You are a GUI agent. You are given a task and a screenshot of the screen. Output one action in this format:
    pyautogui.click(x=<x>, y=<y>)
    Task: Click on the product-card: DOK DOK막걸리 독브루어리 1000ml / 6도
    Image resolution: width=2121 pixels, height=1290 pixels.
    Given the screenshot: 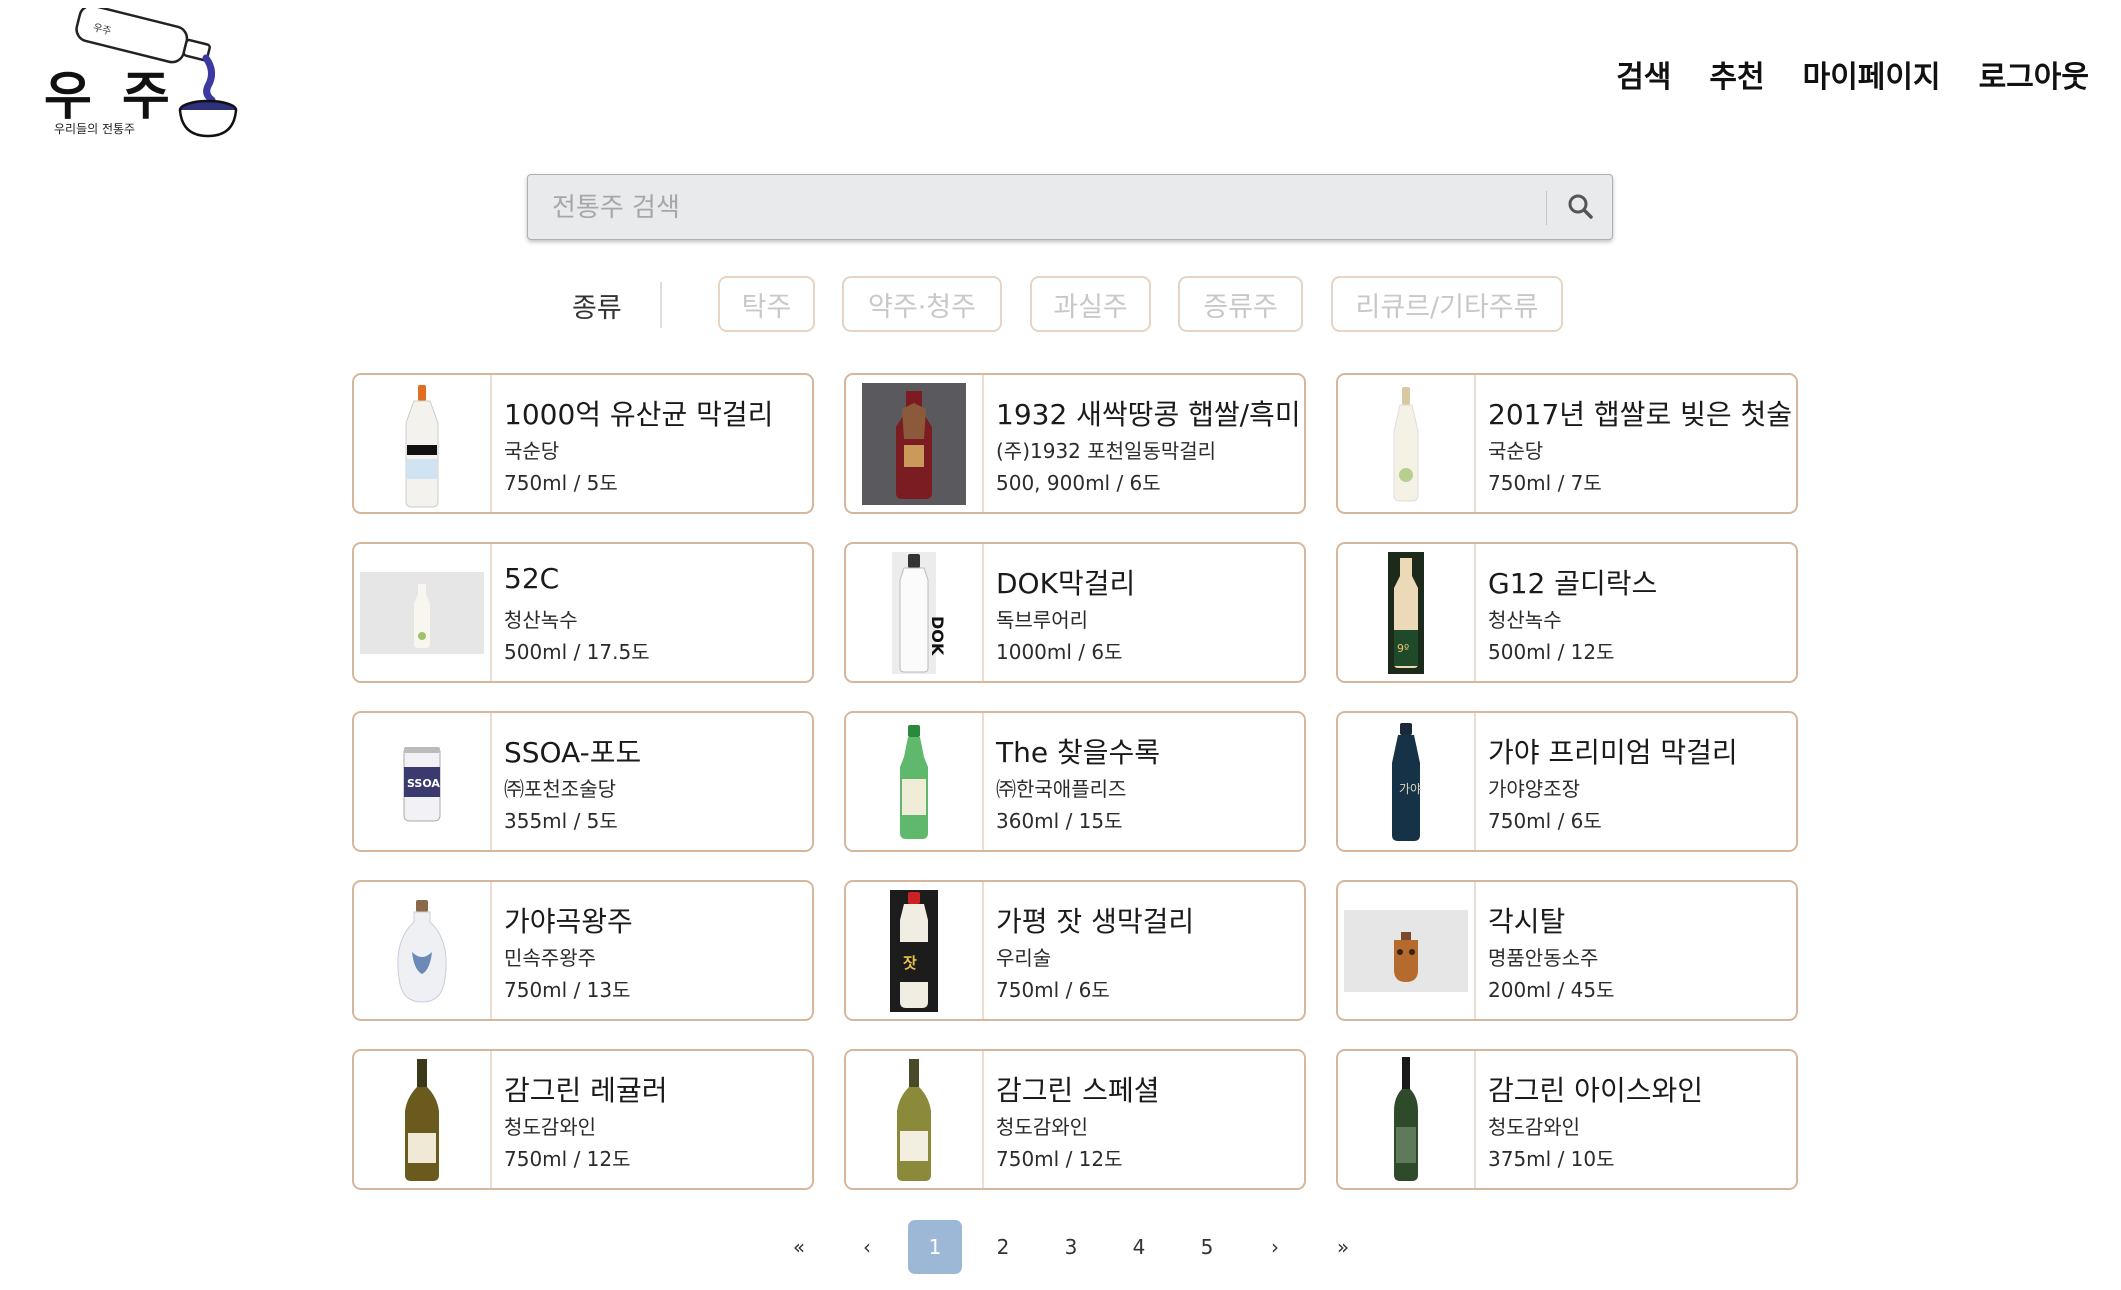 What is the action you would take?
    pyautogui.click(x=1075, y=612)
    